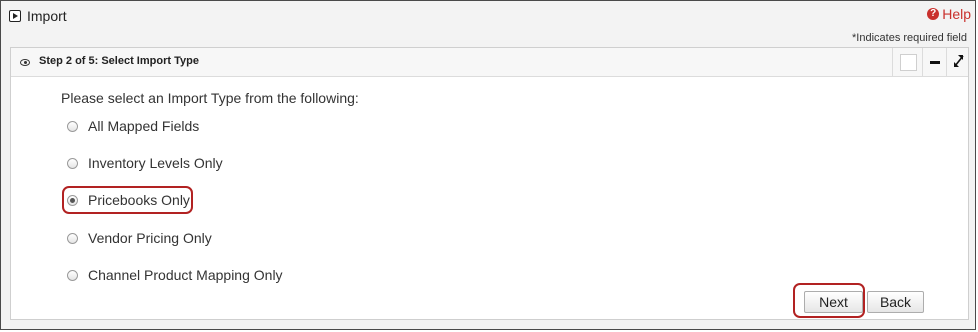 The height and width of the screenshot is (332, 978). What do you see at coordinates (909, 38) in the screenshot?
I see `required-field-note: *Indicates required field` at bounding box center [909, 38].